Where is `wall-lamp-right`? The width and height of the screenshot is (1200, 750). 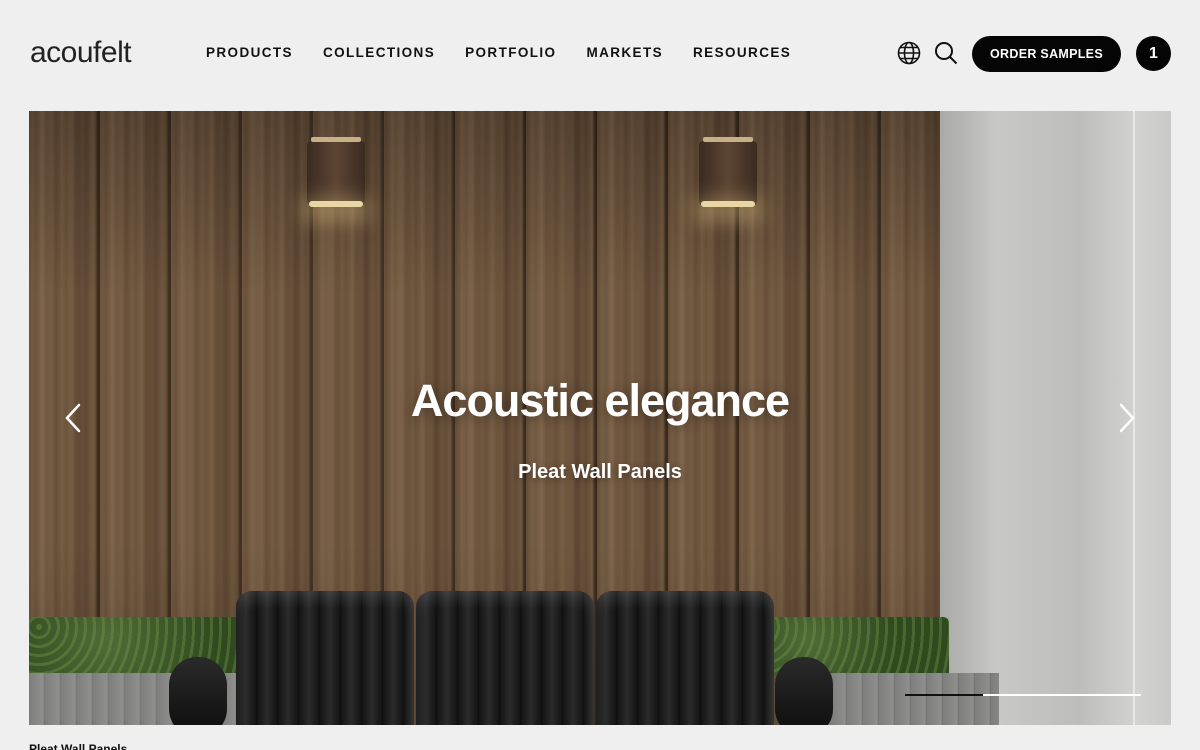
wall-lamp-right is located at coordinates (728, 172).